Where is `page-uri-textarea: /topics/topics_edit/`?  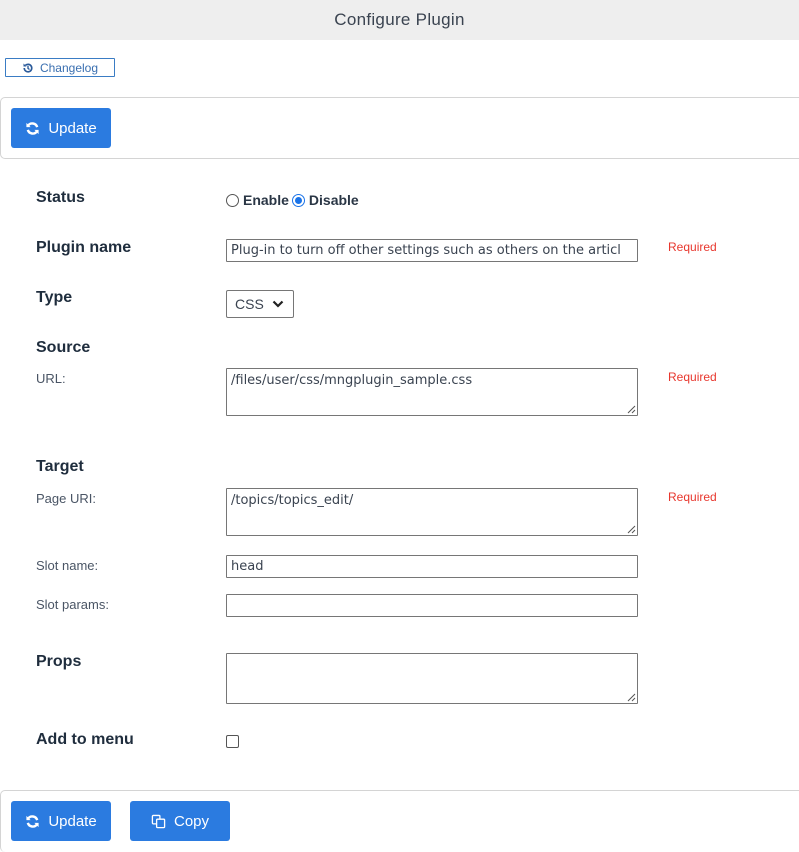 page-uri-textarea: /topics/topics_edit/ is located at coordinates (432, 512).